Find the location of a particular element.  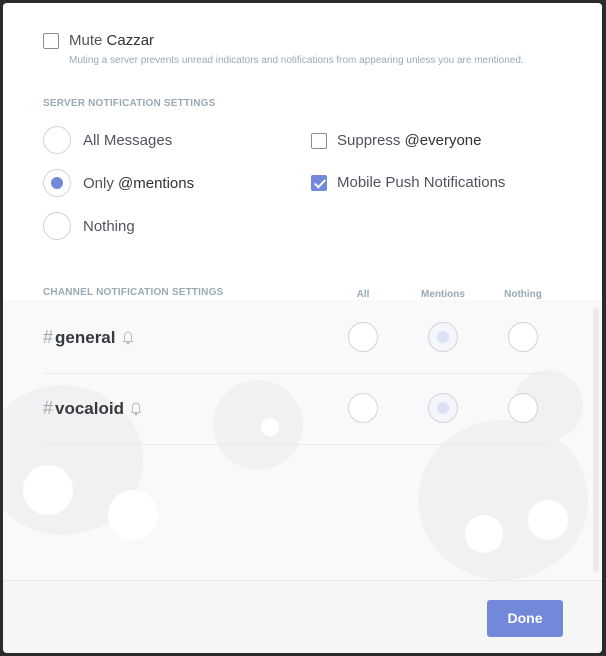

option-only-prefix: Only is located at coordinates (101, 183).